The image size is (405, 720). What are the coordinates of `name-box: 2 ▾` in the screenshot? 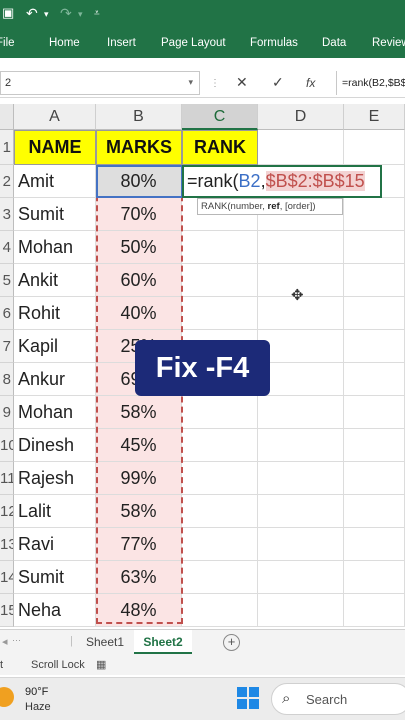 It's located at (100, 83).